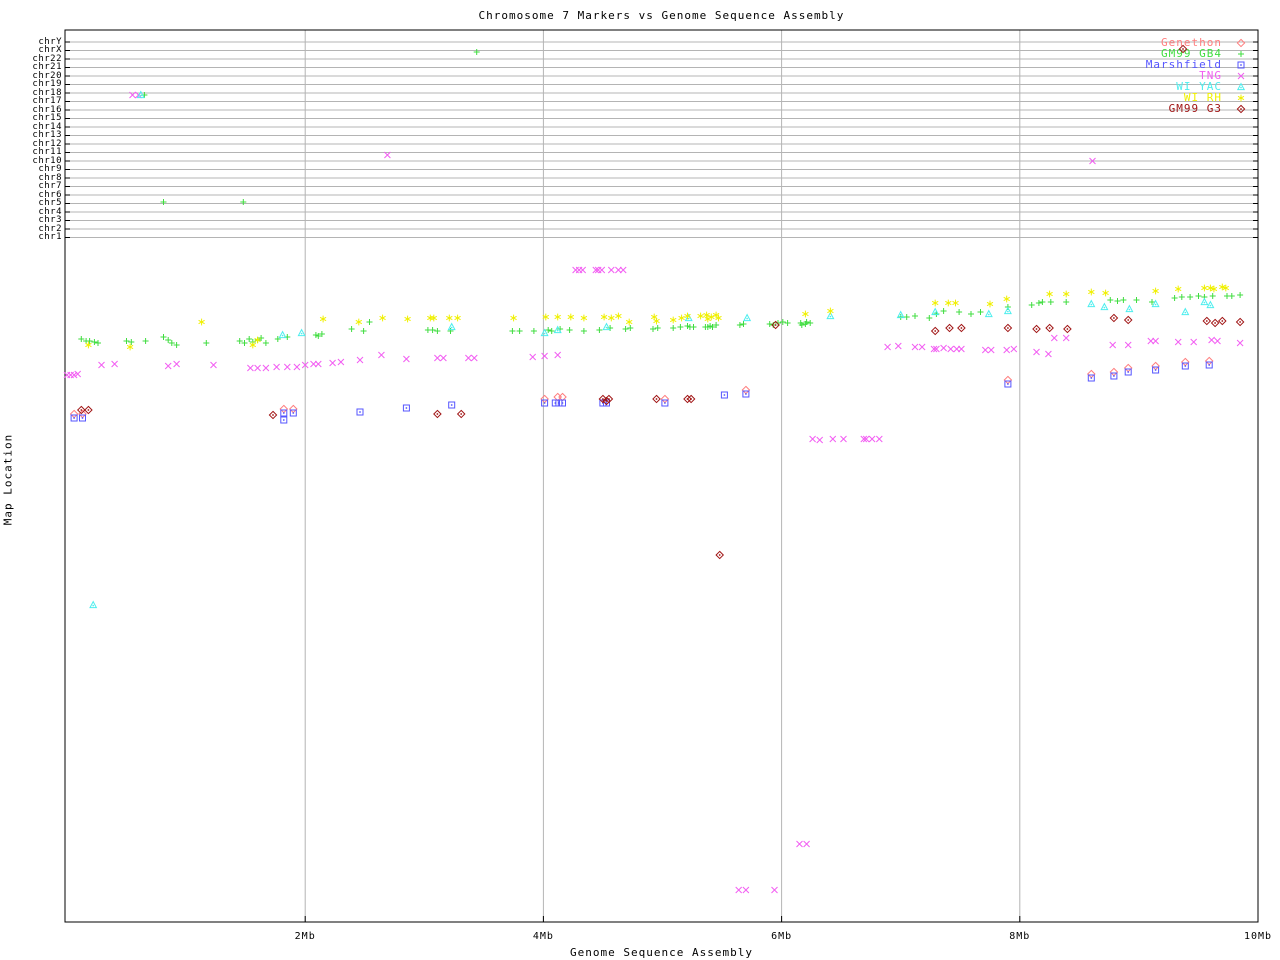 Image resolution: width=1280 pixels, height=960 pixels. I want to click on legend-label-marshfield: Marshfield, so click(1183, 64).